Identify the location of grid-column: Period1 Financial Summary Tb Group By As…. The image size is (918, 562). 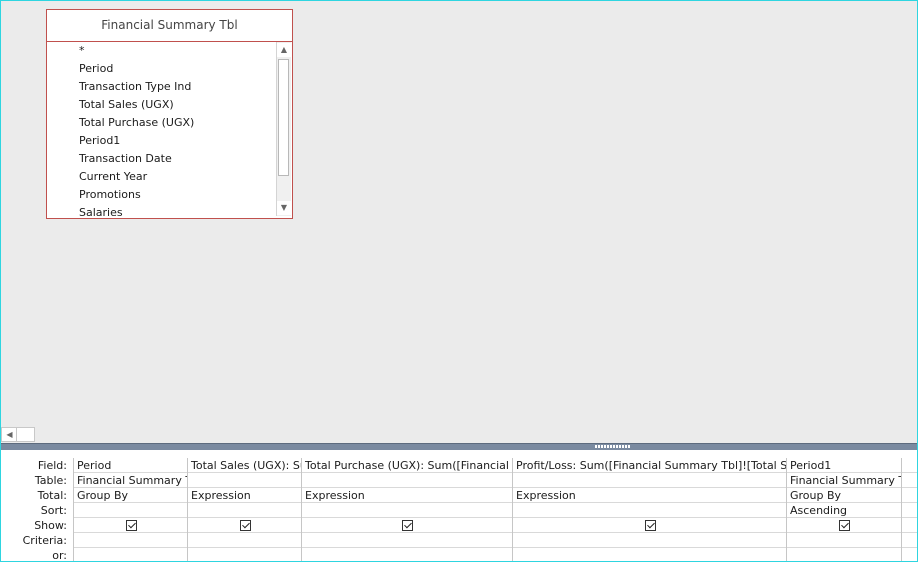
(844, 509).